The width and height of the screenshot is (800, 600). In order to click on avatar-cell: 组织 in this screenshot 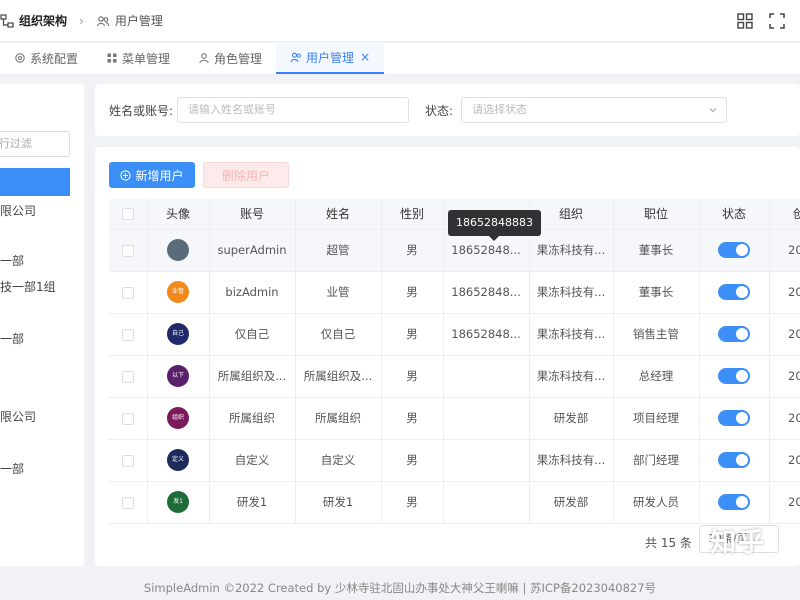, I will do `click(178, 418)`.